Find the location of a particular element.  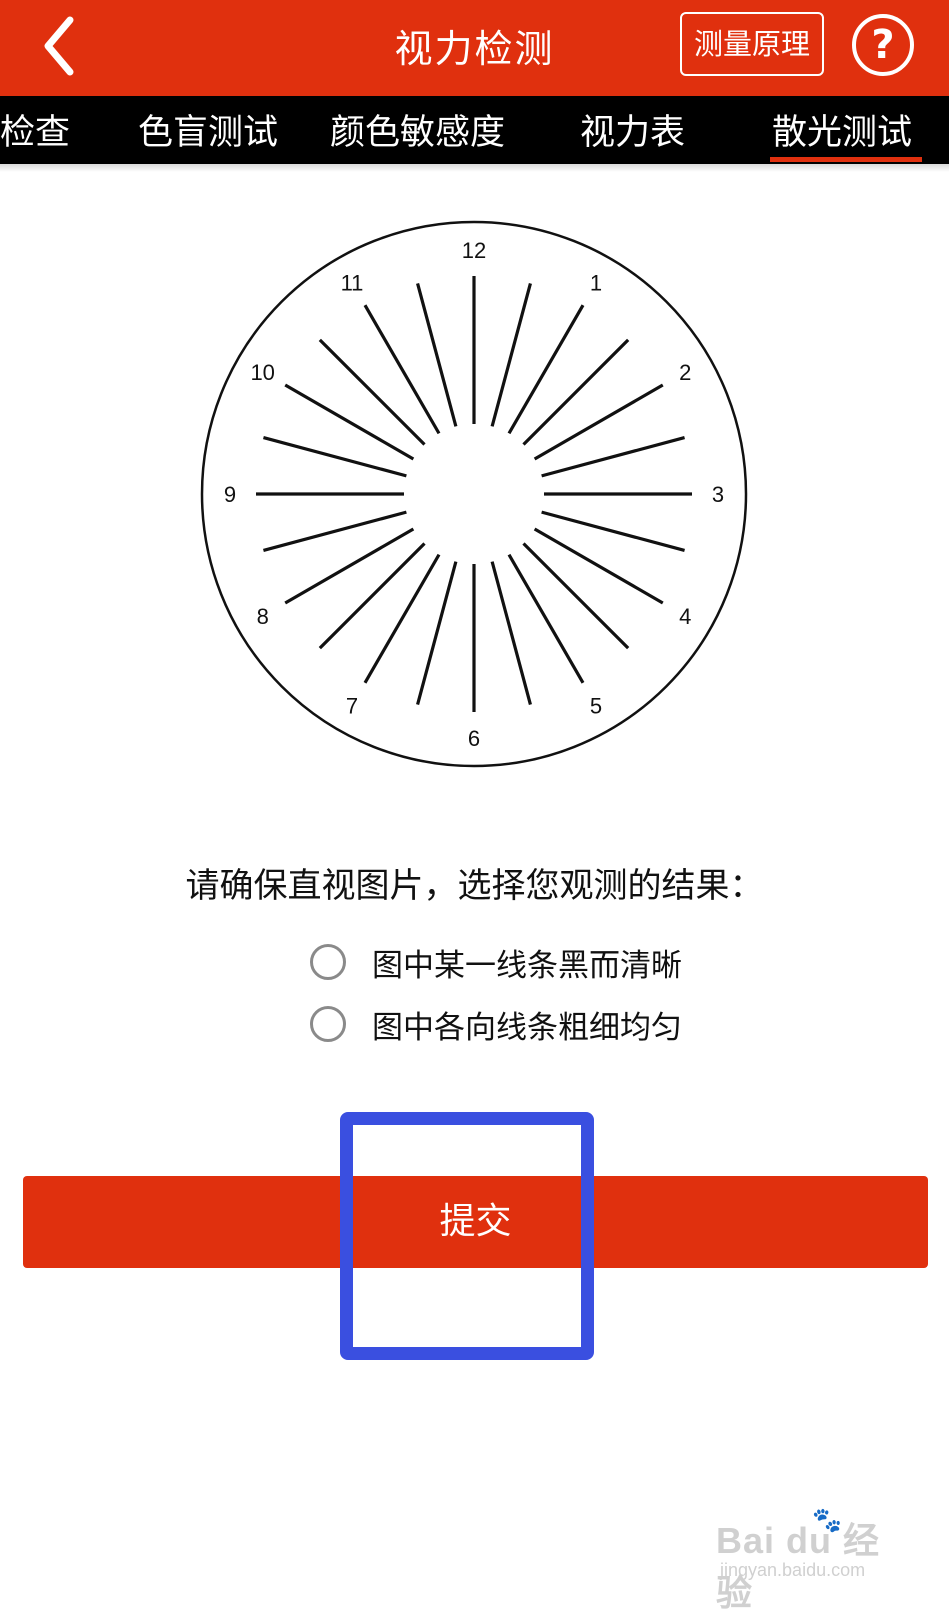

test-tab-bar: 检查 色盲测试 颜色敏感度 视力表 散光测试 is located at coordinates (474, 130).